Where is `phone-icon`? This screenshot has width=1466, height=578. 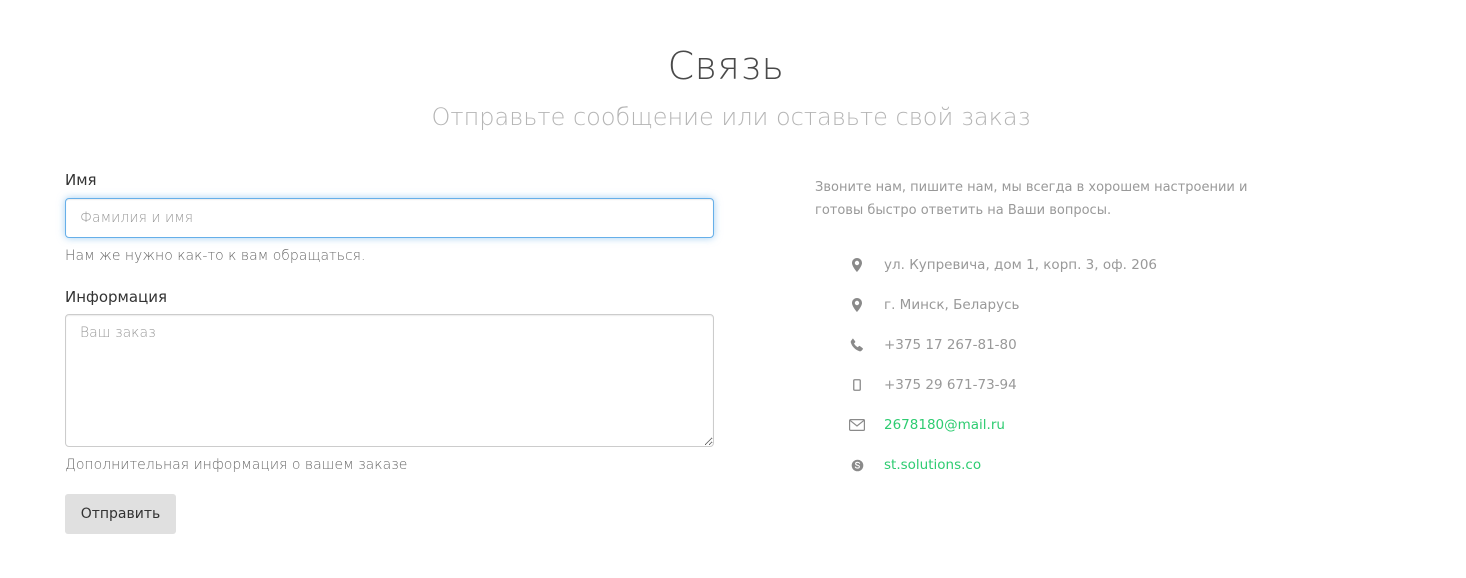
phone-icon is located at coordinates (857, 345).